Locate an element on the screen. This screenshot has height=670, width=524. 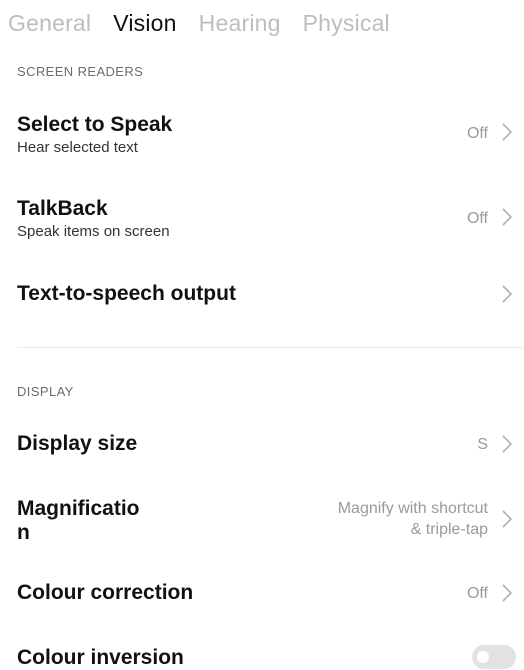
setting-value-wrap: & triple-tap is located at coordinates (449, 529).